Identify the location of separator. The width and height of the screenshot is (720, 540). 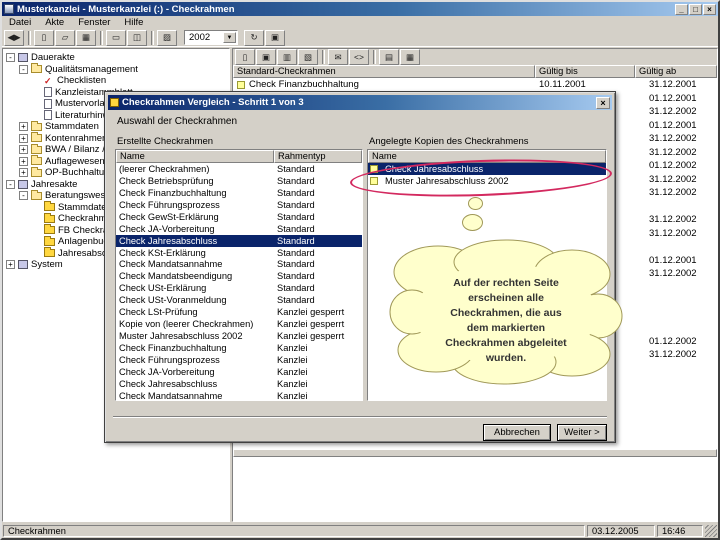
(360, 417).